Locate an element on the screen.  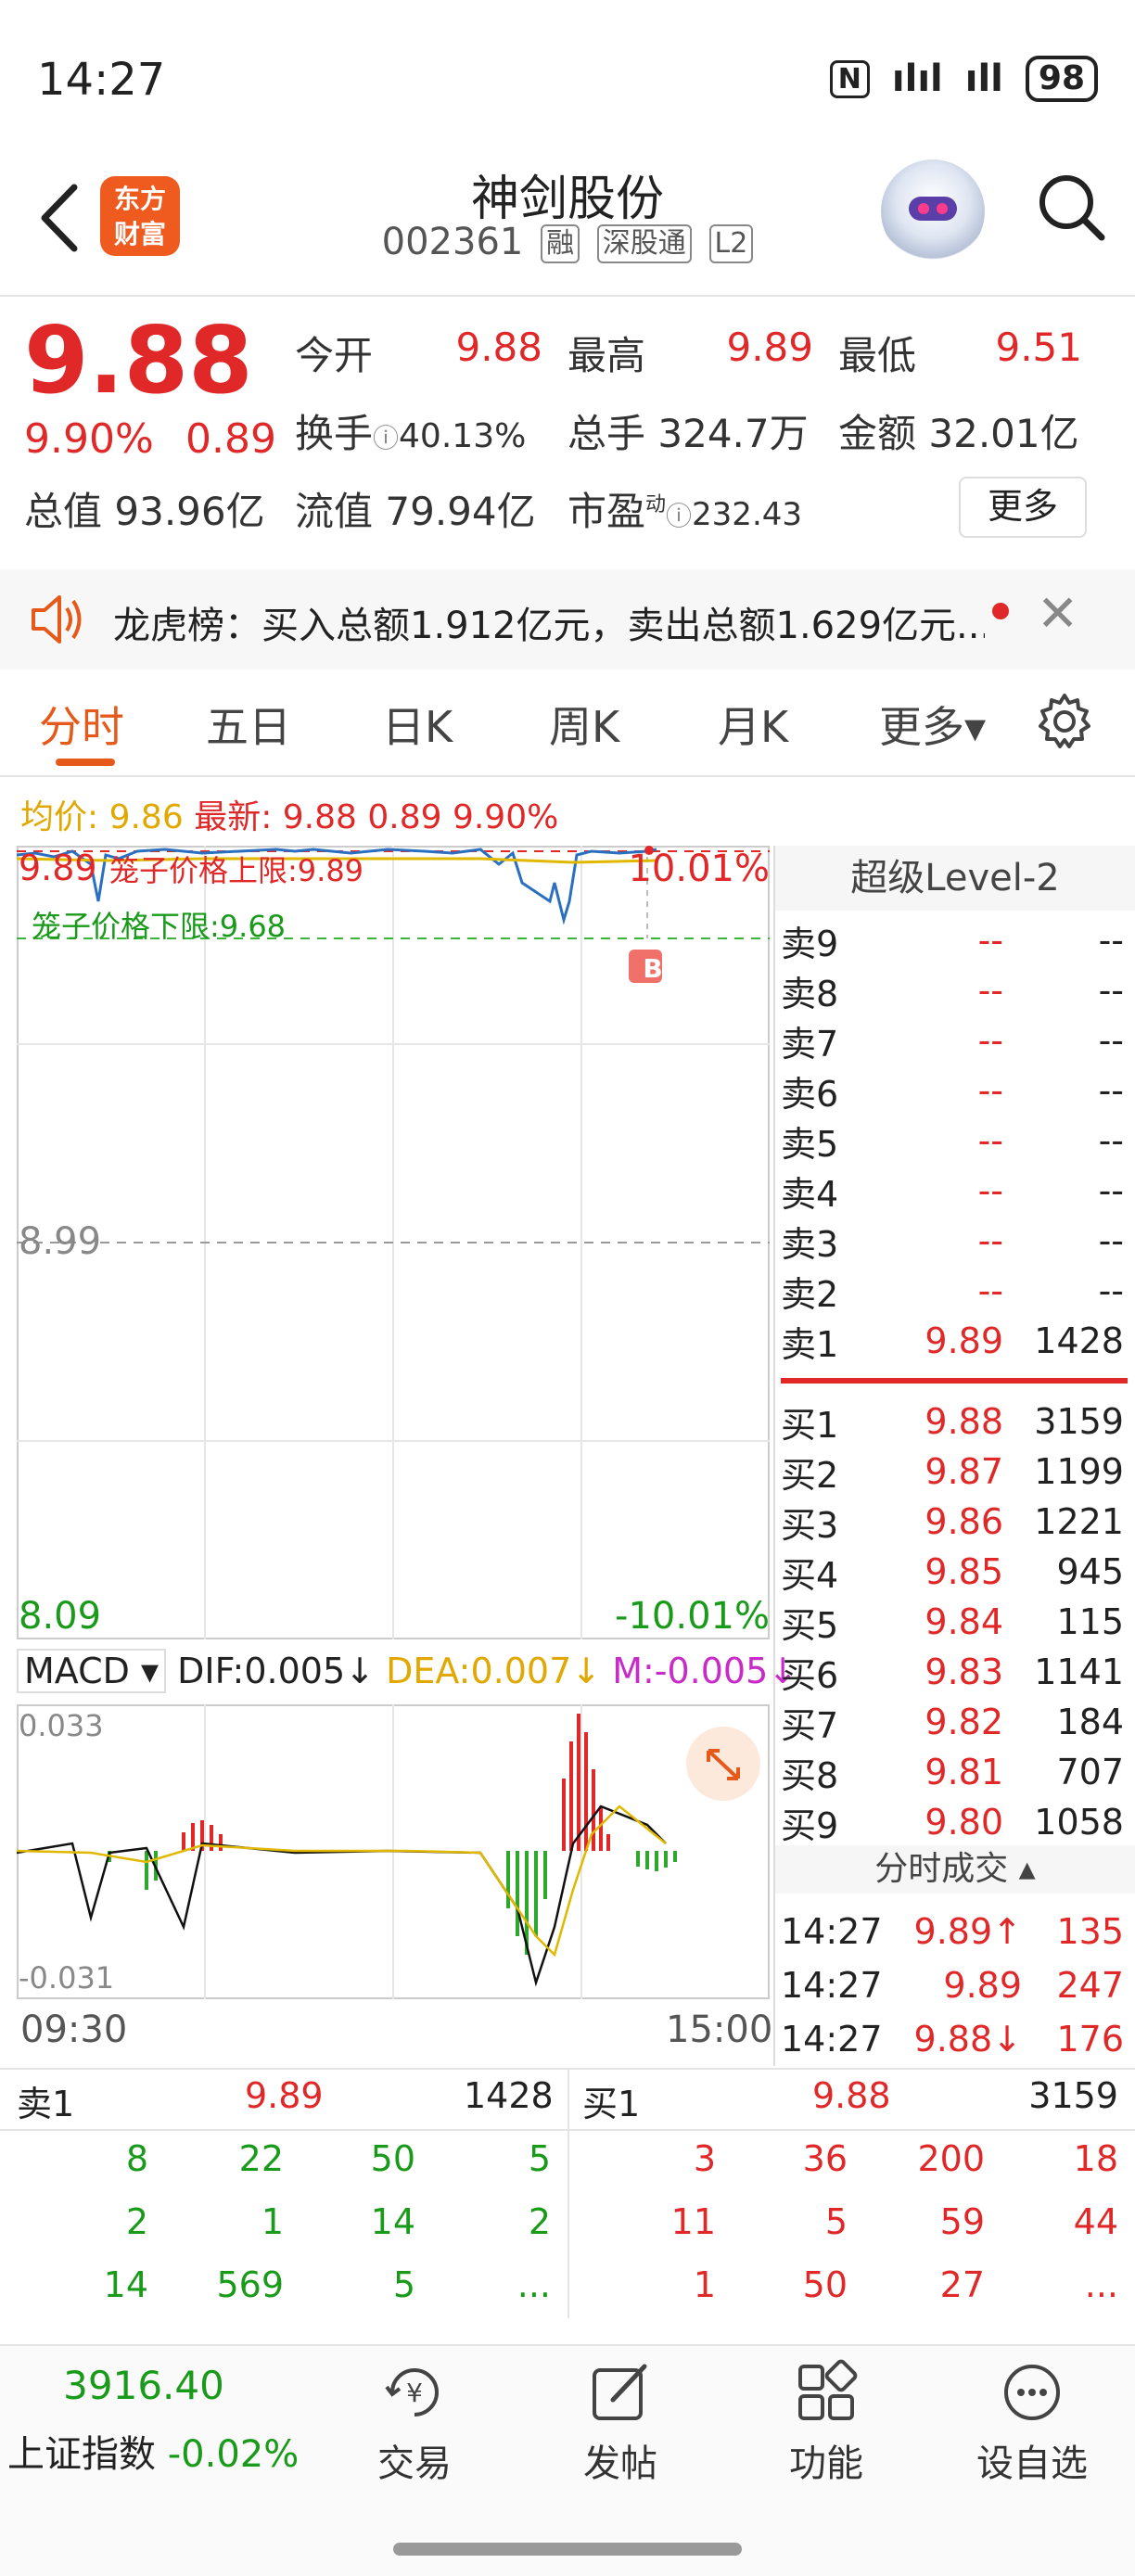
turnover-value: 40.13% is located at coordinates (463, 436).